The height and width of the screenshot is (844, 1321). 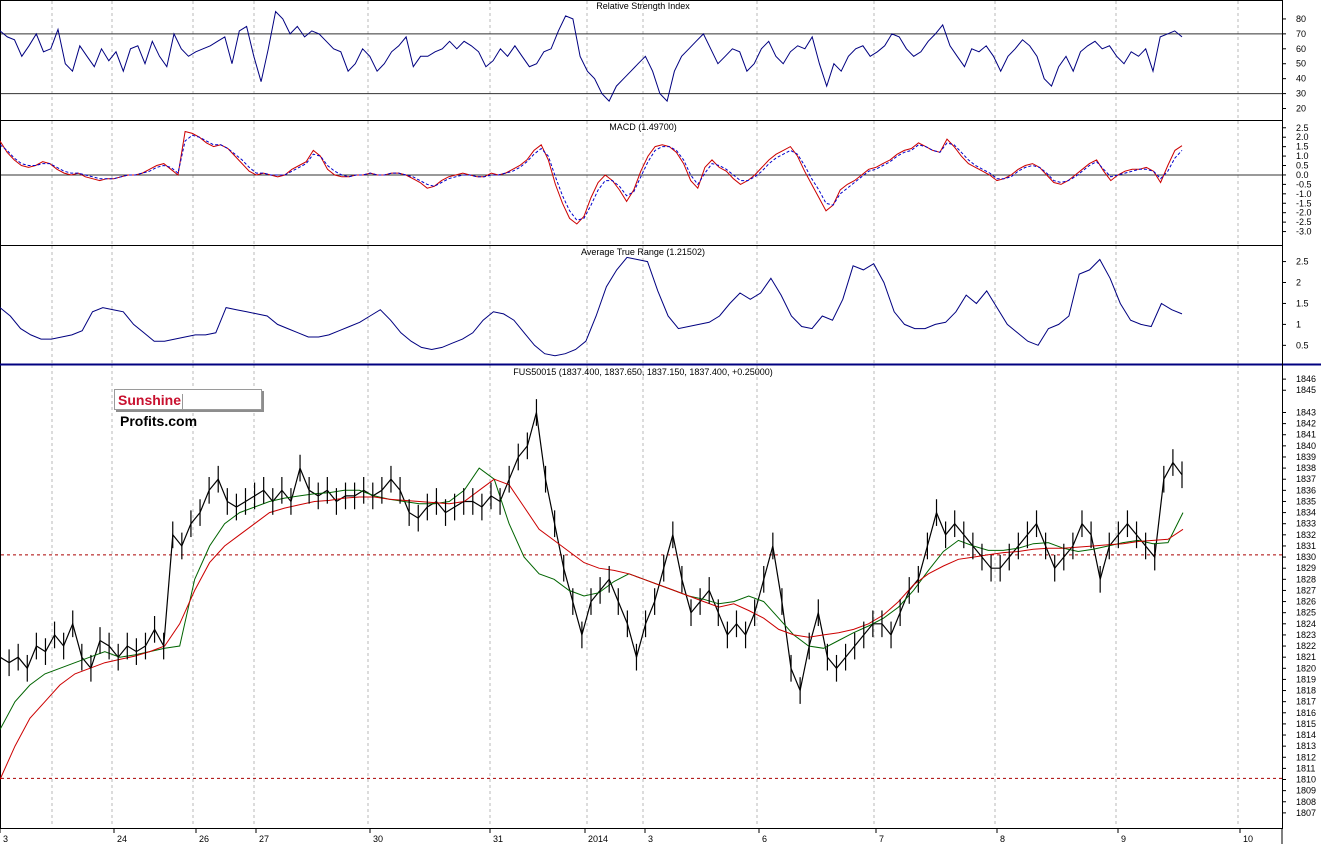 I want to click on y-tick-label: 1.5, so click(x=1302, y=303).